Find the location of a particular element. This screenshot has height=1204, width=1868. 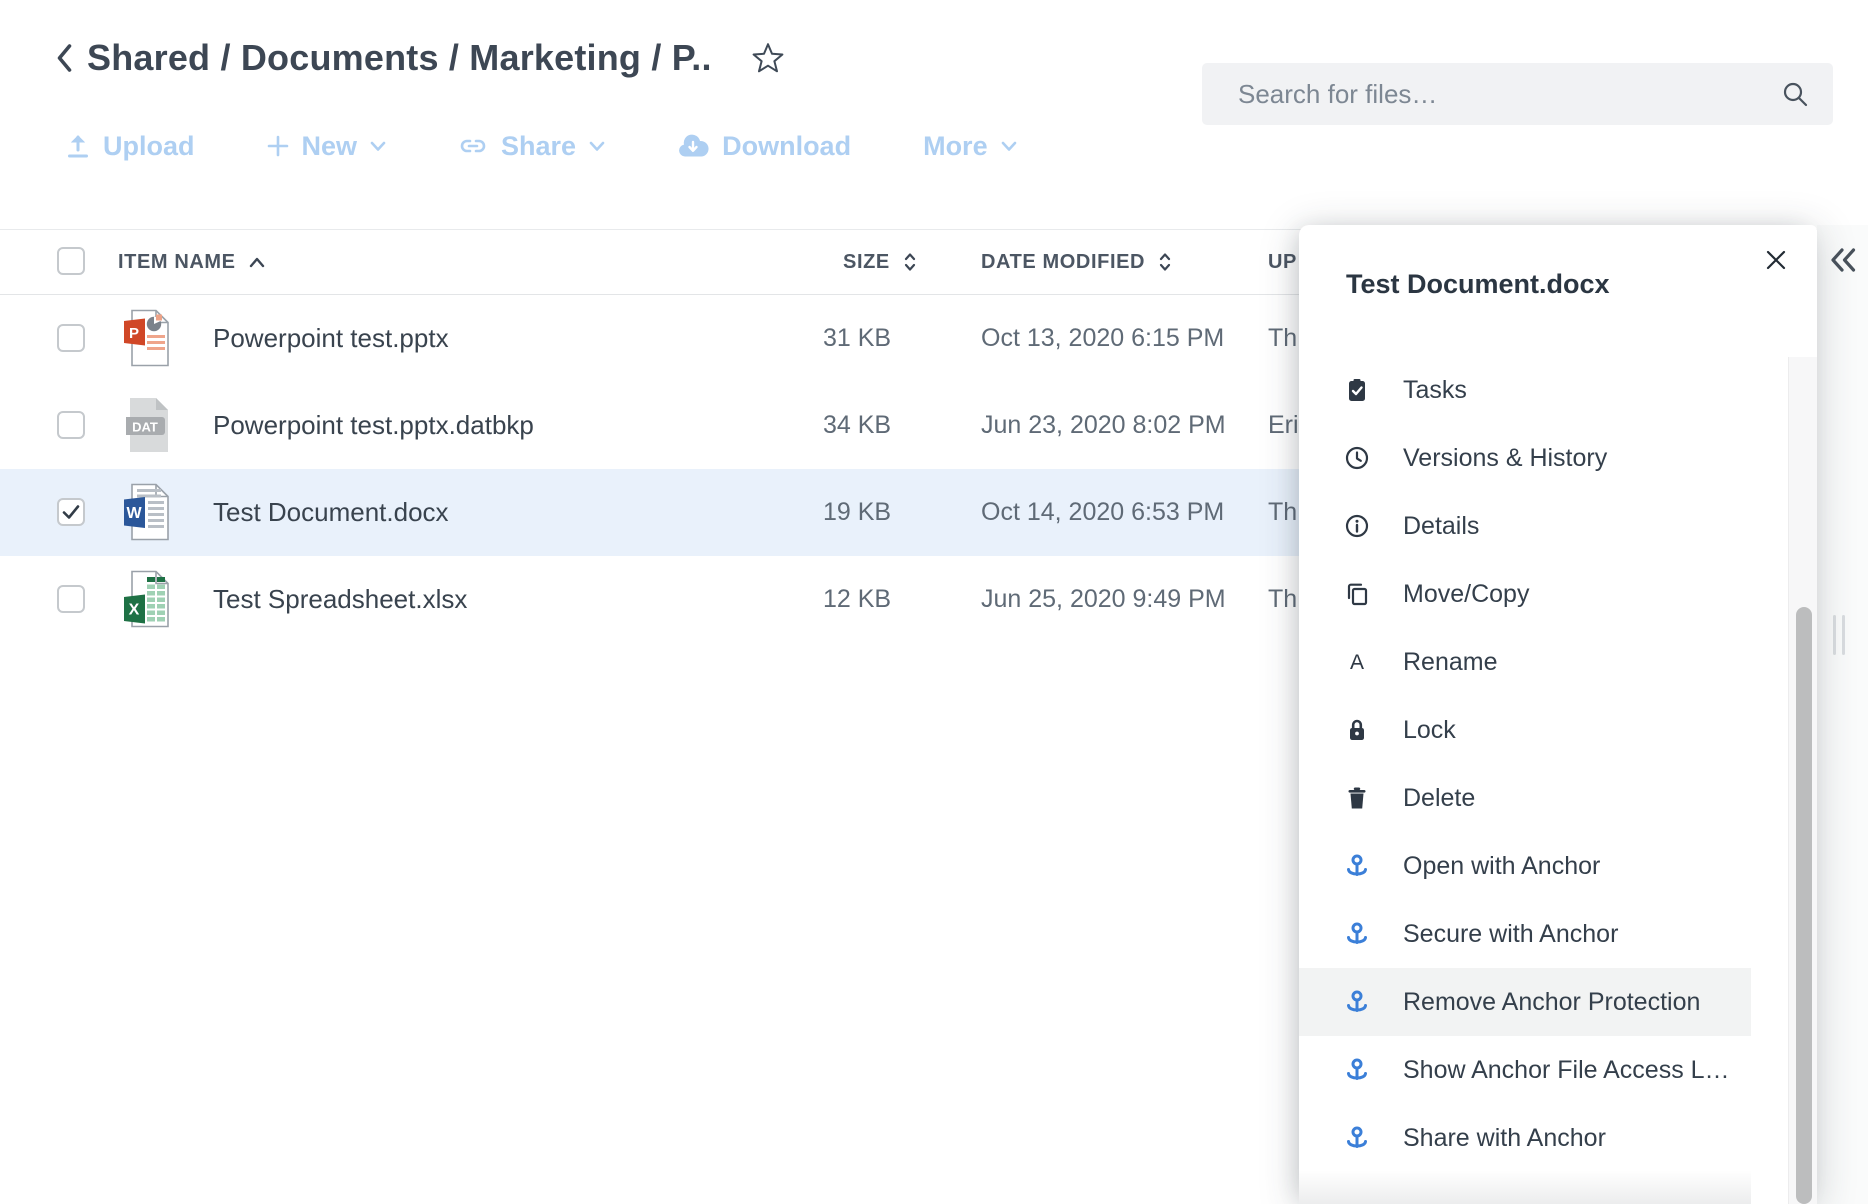

search-icon is located at coordinates (1795, 94).